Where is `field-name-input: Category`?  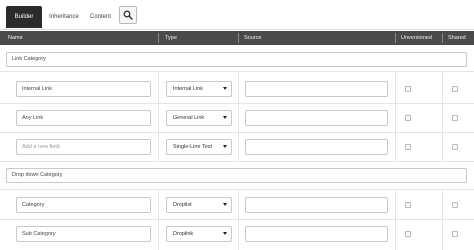 field-name-input: Category is located at coordinates (83, 205).